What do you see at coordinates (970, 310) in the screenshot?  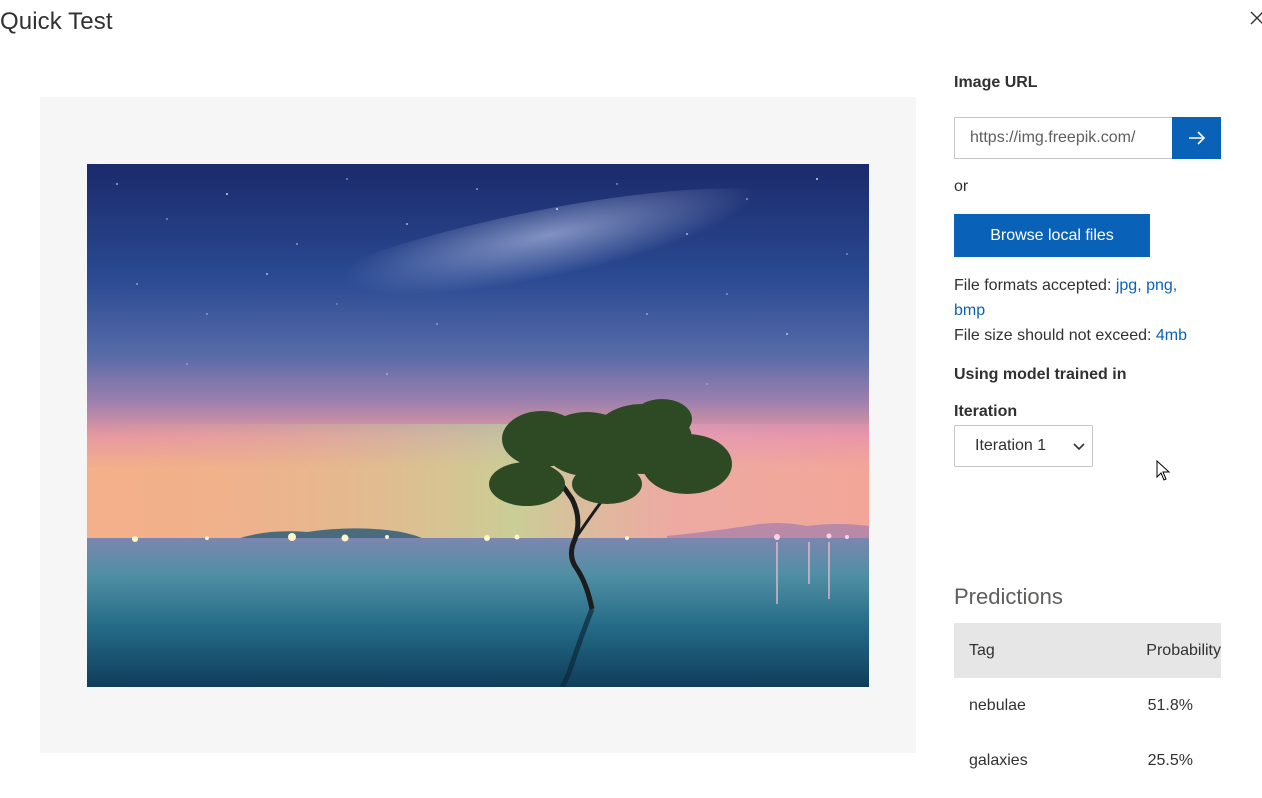 I see `file-formats-list-cont: bmp` at bounding box center [970, 310].